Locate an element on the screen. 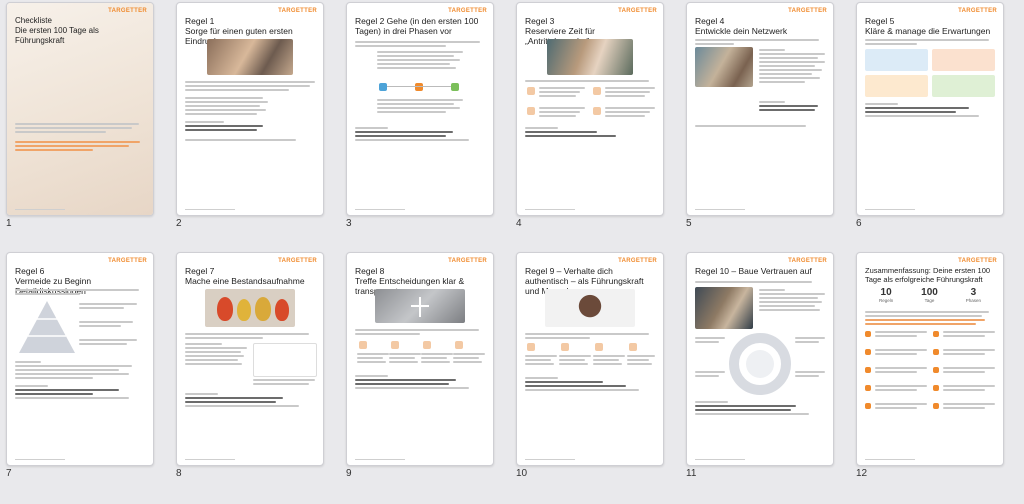  stat-days: 100 Tage is located at coordinates (929, 295).